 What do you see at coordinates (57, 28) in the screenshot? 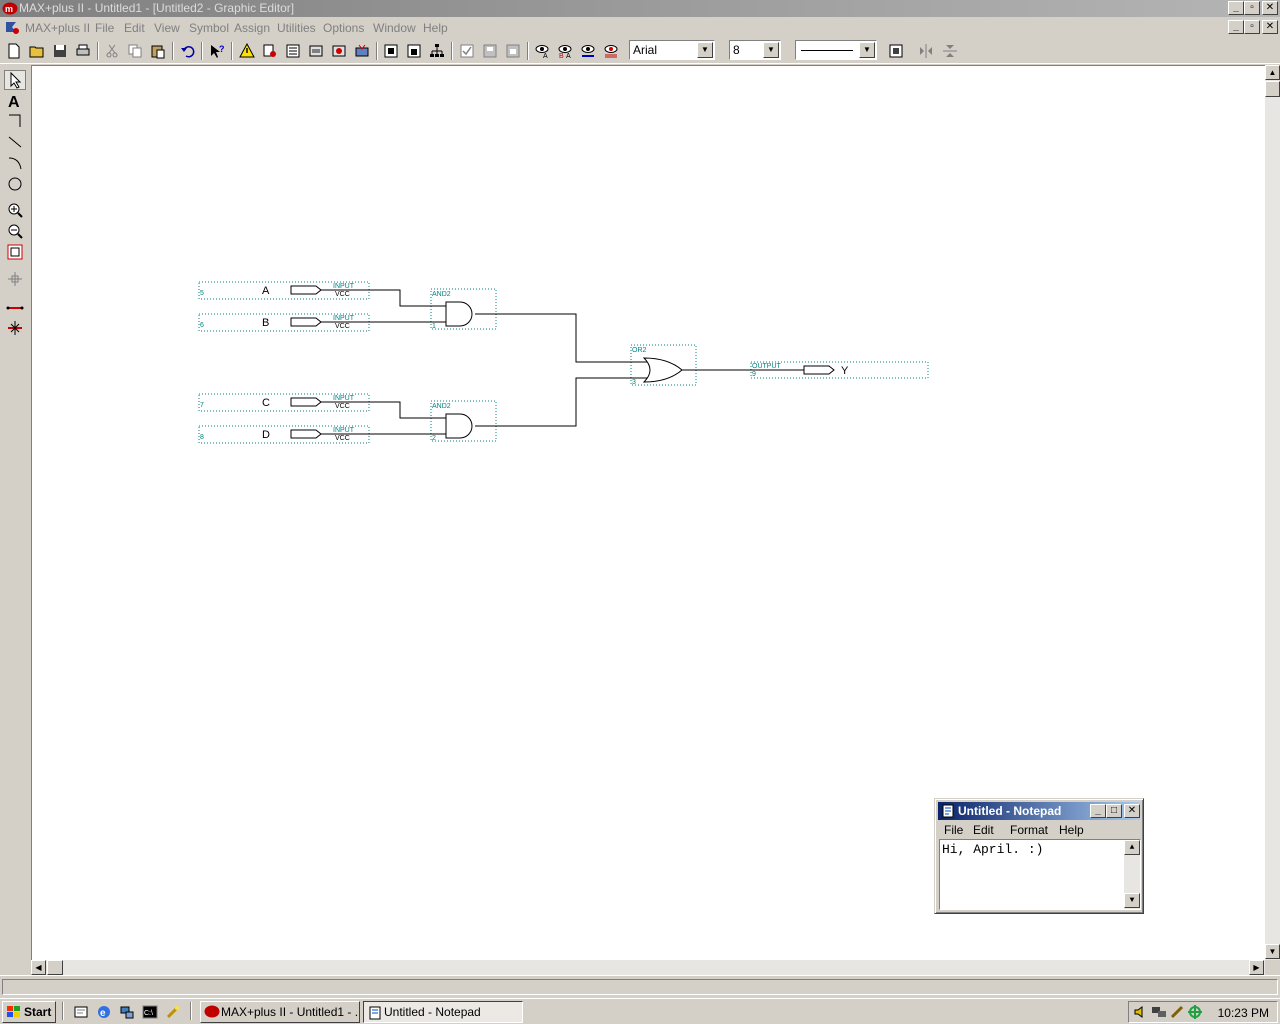
I see `menu-maxplus: MAX+plus II` at bounding box center [57, 28].